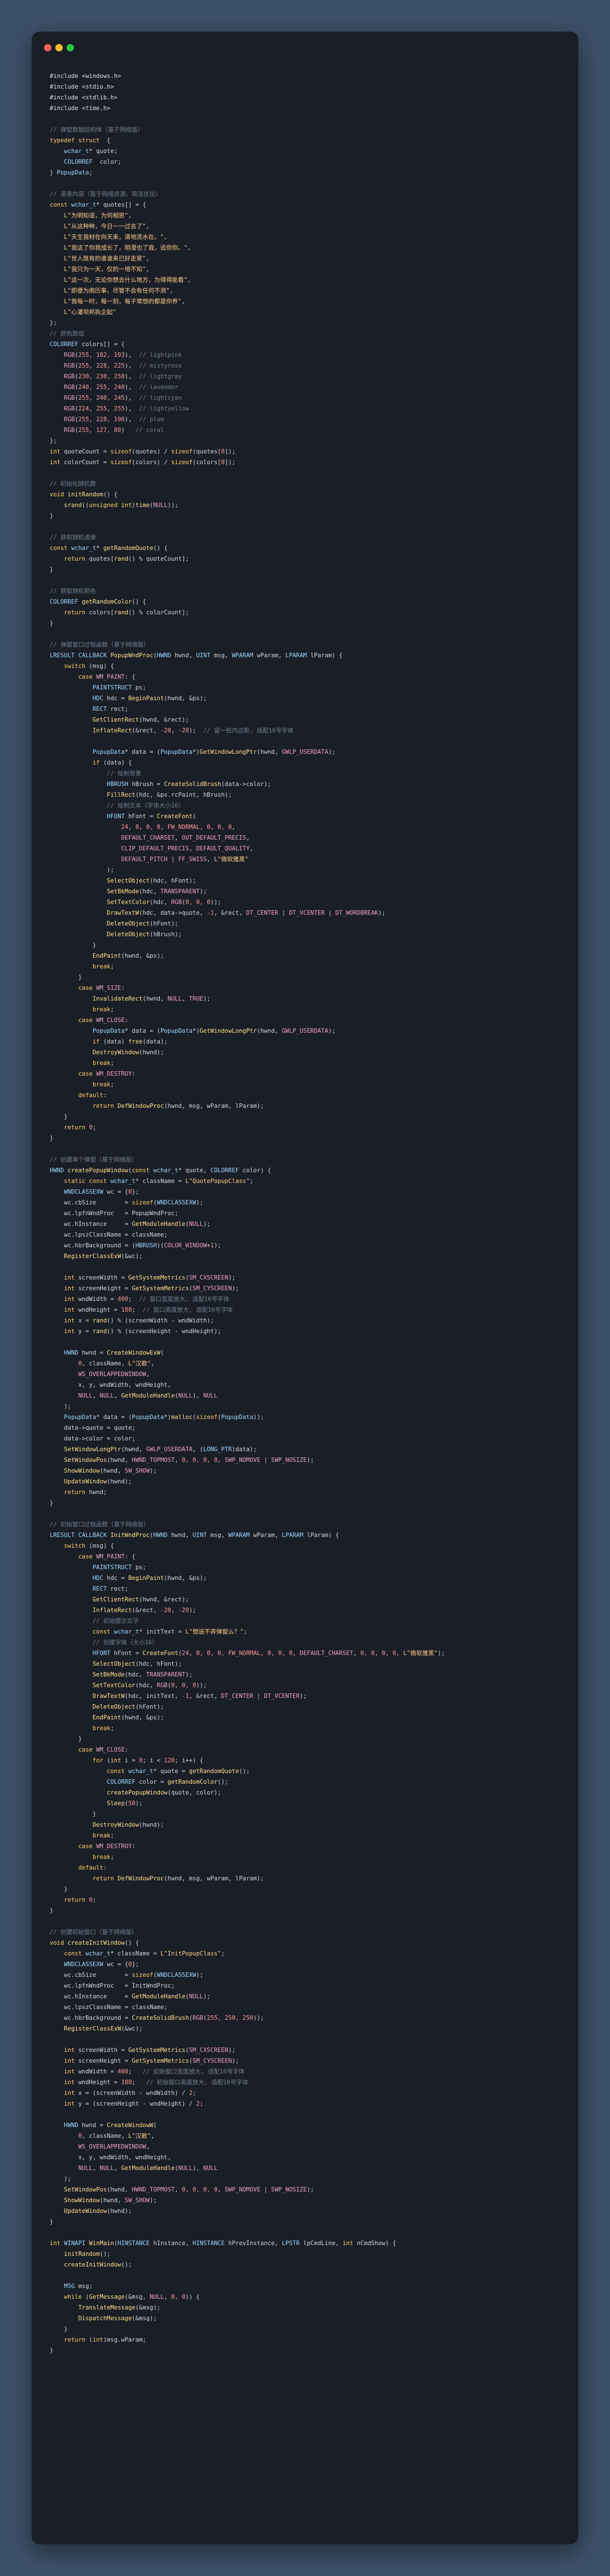 Image resolution: width=610 pixels, height=2576 pixels. What do you see at coordinates (244, 1772) in the screenshot?
I see `code-token: ();` at bounding box center [244, 1772].